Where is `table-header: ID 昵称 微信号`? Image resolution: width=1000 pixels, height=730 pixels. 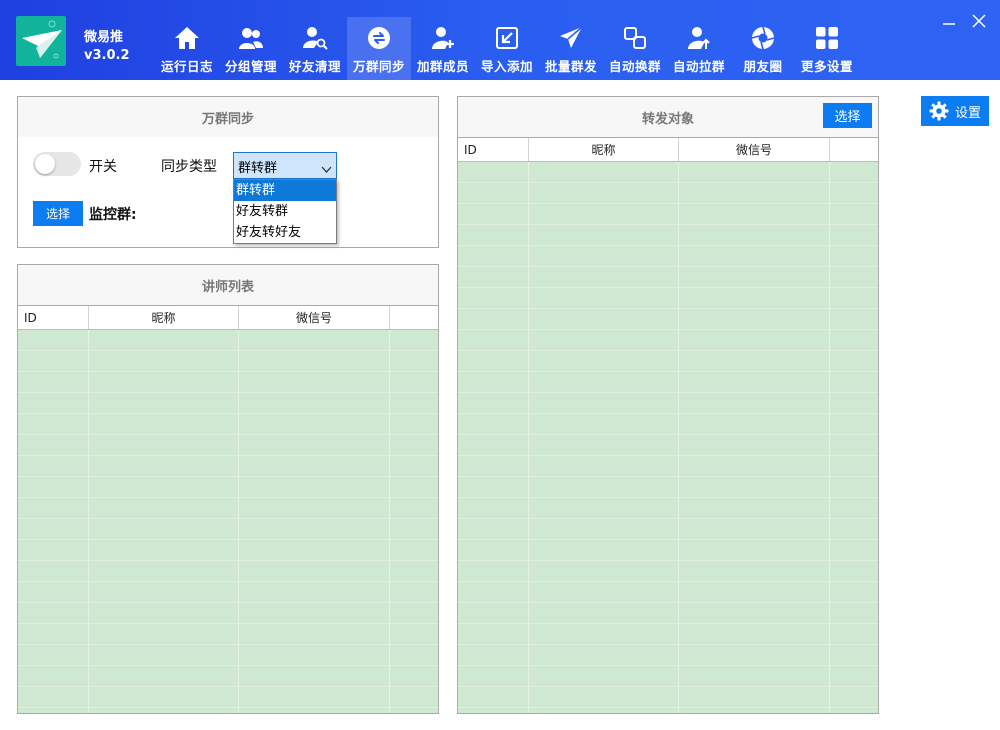 table-header: ID 昵称 微信号 is located at coordinates (228, 317).